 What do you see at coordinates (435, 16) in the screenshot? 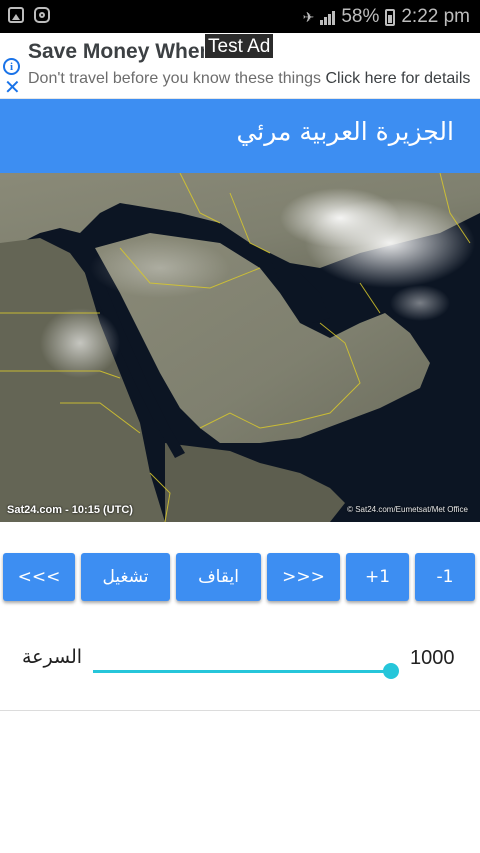
I see `clock: 2:22 pm` at bounding box center [435, 16].